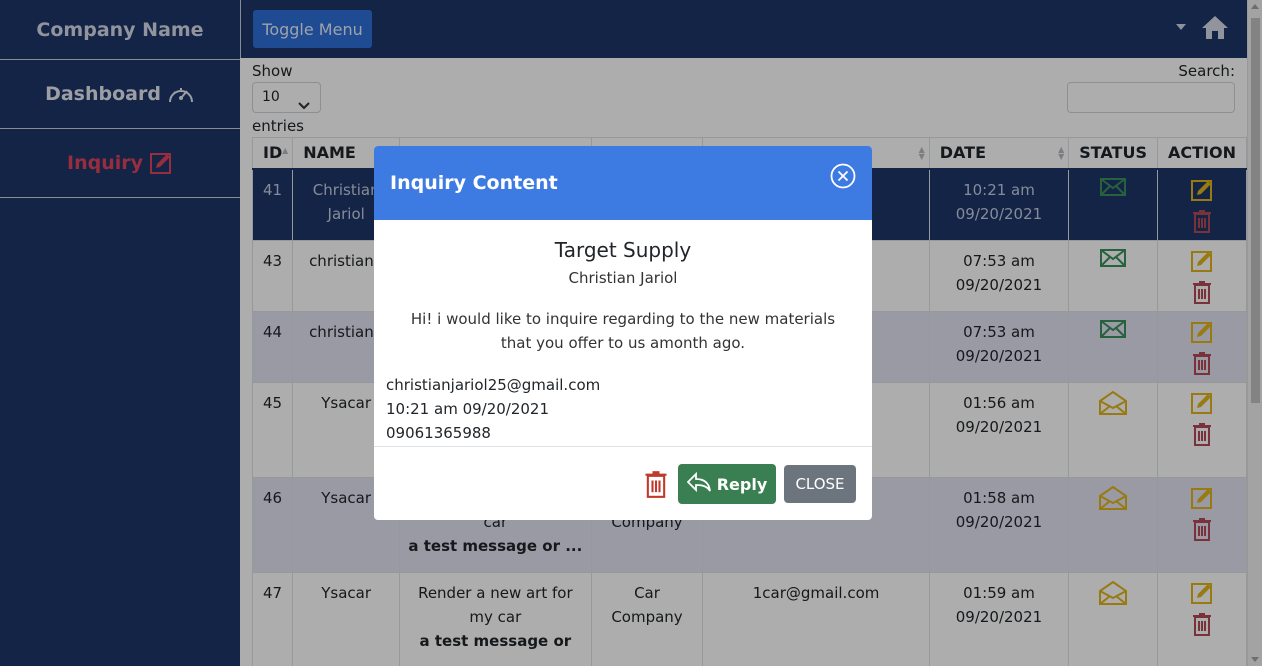  What do you see at coordinates (843, 176) in the screenshot?
I see `close-circle-icon` at bounding box center [843, 176].